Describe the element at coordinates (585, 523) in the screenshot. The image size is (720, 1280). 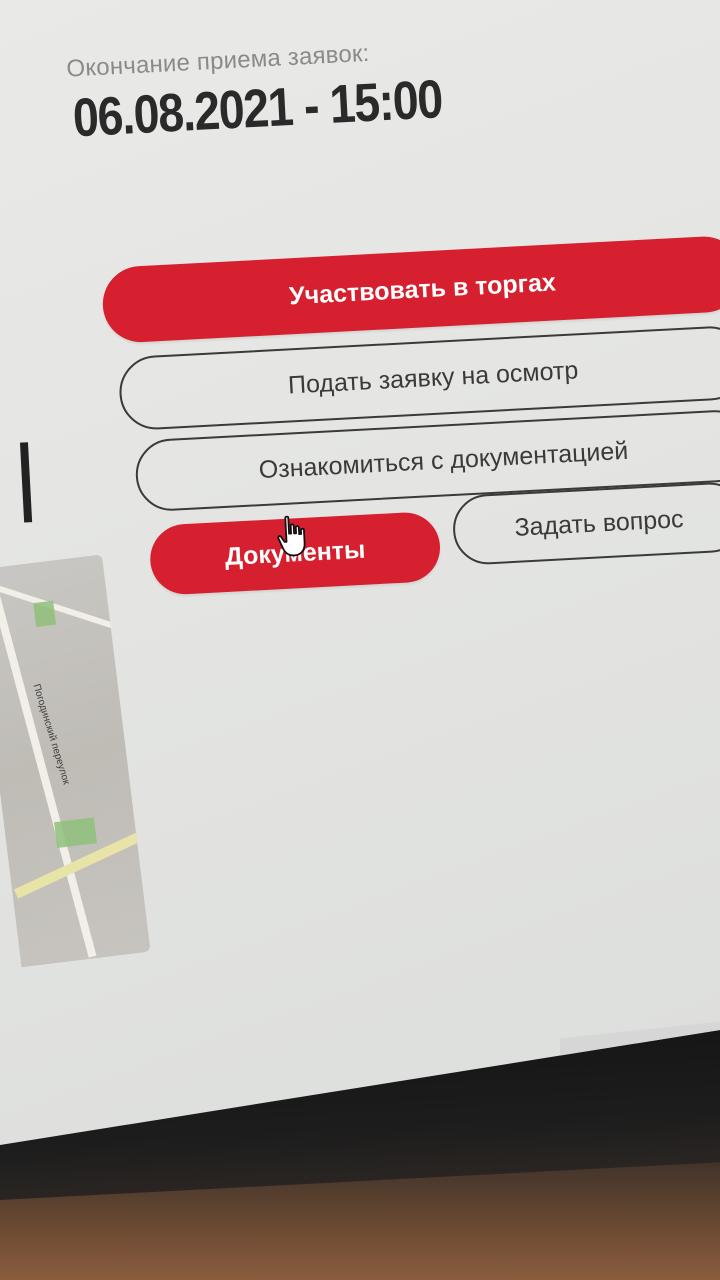
I see `ask-question-button: Задать вопрос` at that location.